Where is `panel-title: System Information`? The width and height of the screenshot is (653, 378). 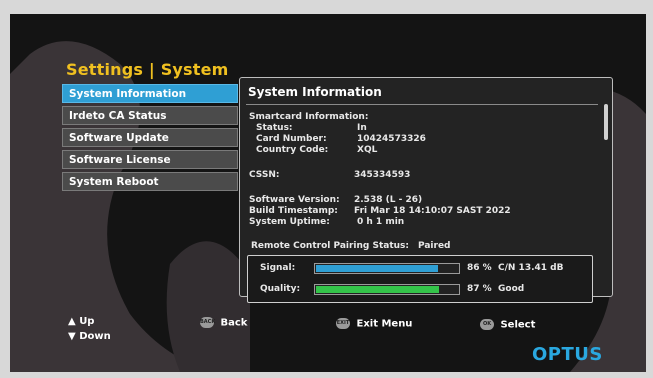 panel-title: System Information is located at coordinates (315, 92).